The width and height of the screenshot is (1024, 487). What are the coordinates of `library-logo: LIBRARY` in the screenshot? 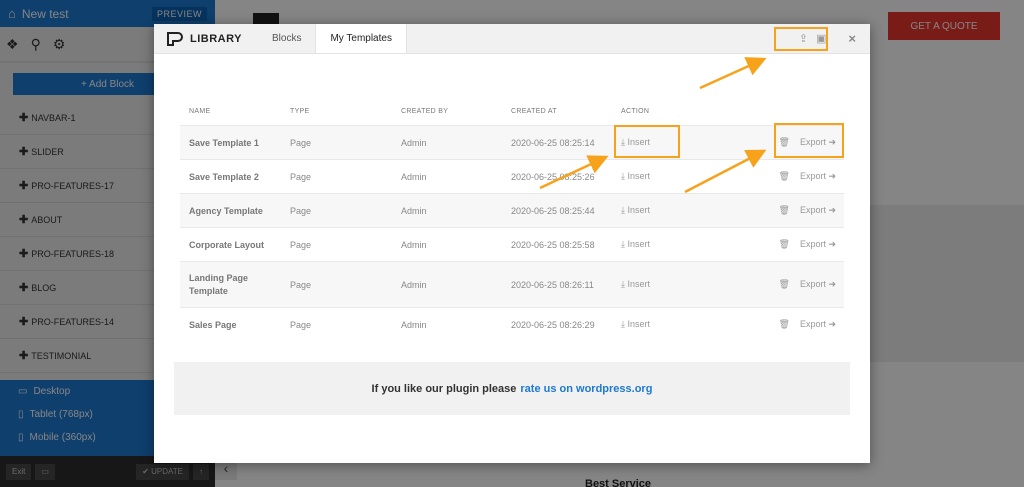 It's located at (206, 38).